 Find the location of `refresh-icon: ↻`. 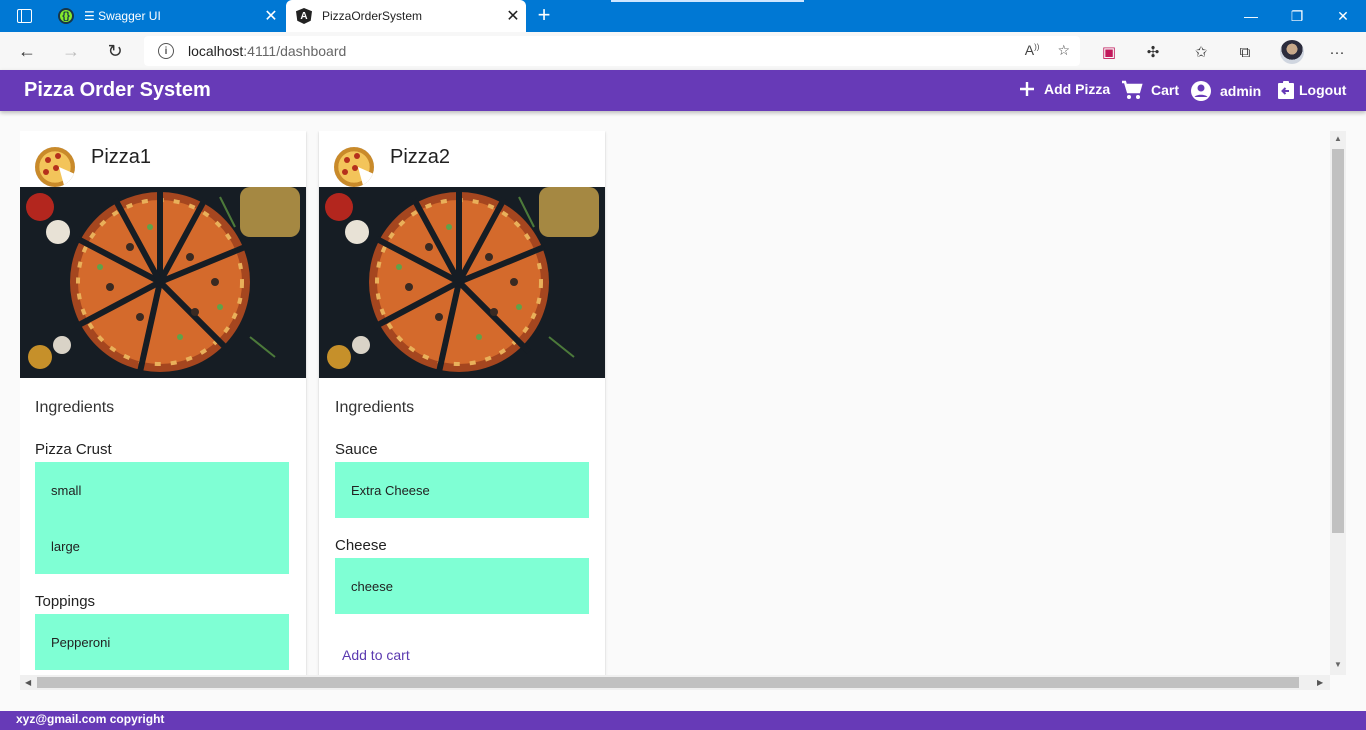

refresh-icon: ↻ is located at coordinates (115, 51).